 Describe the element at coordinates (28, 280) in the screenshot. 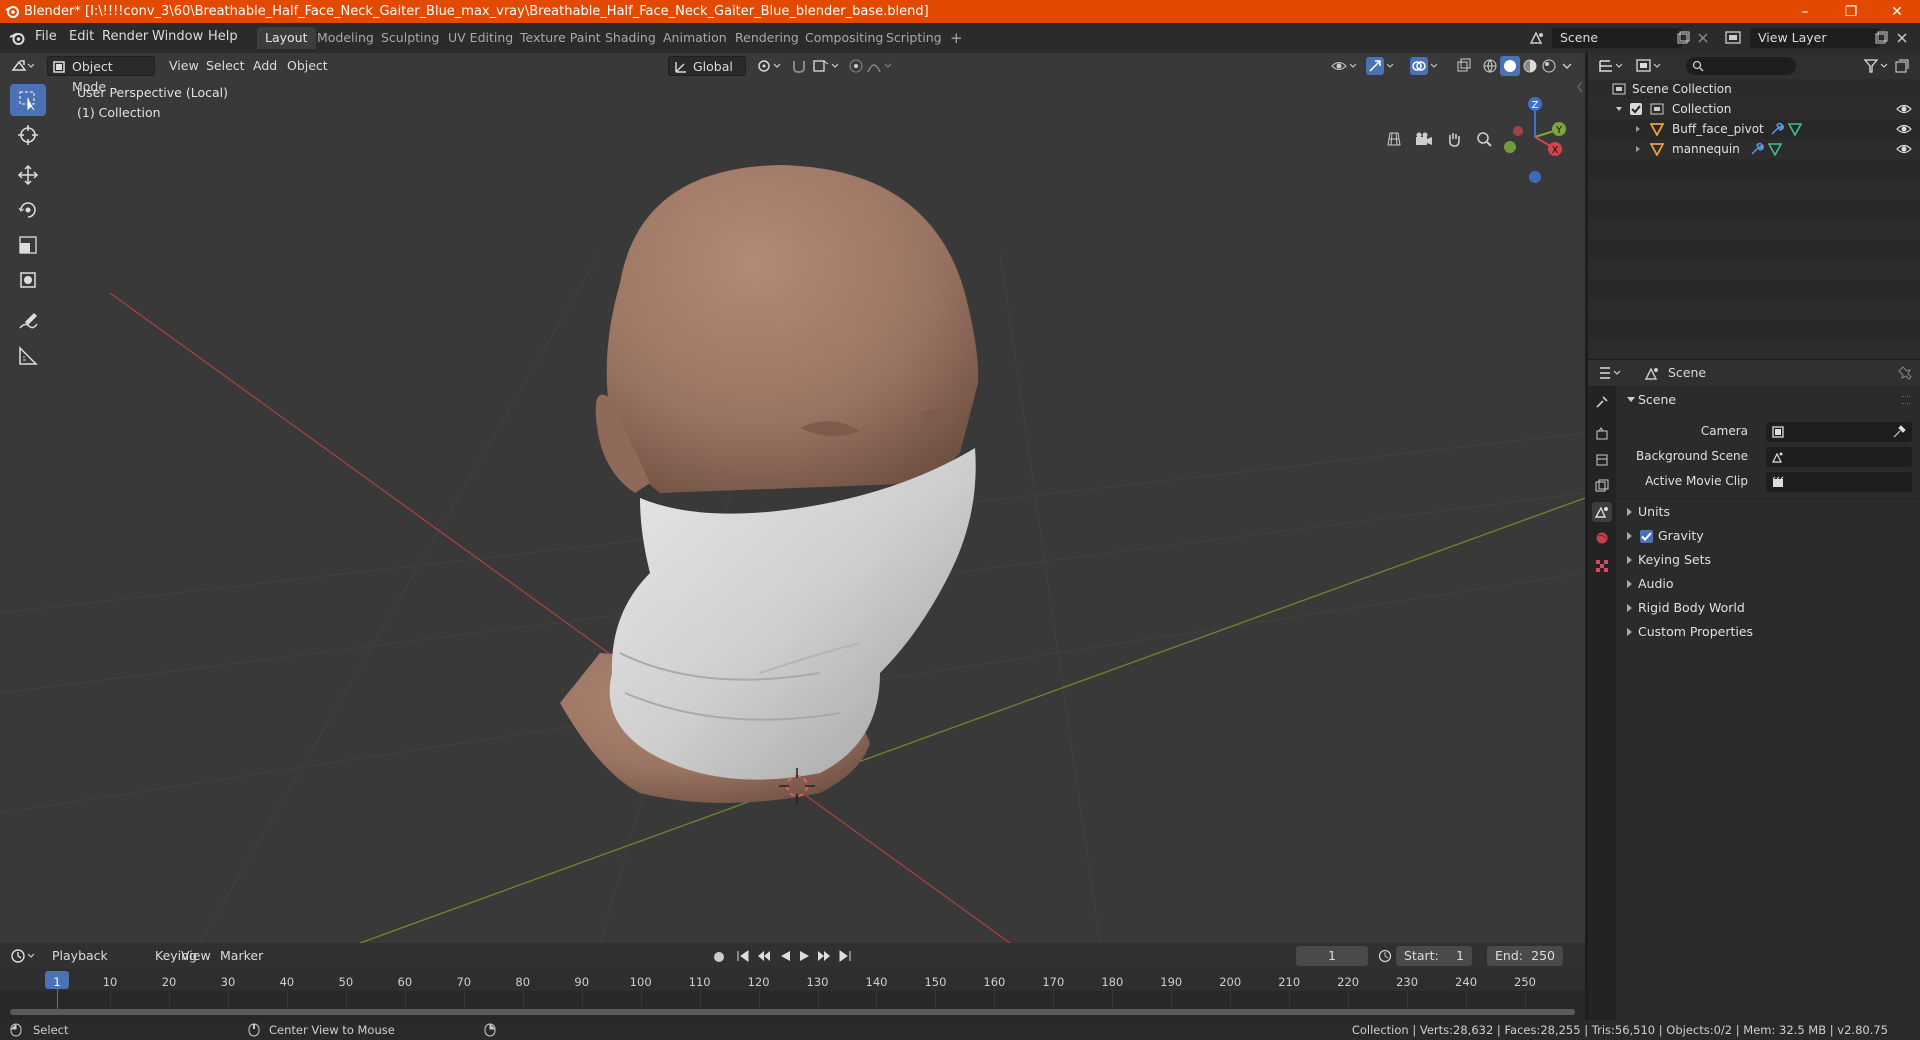

I see `tool-transform` at that location.